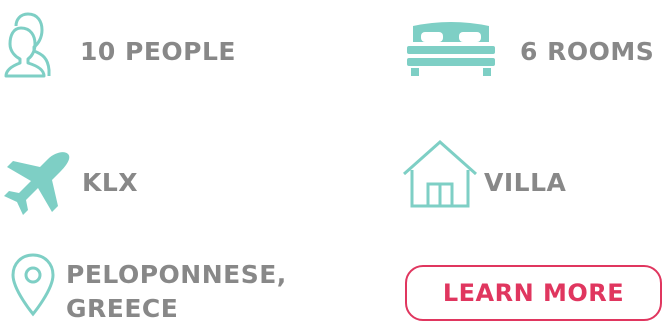 This screenshot has width=664, height=326. I want to click on location-pin-icon, so click(33, 285).